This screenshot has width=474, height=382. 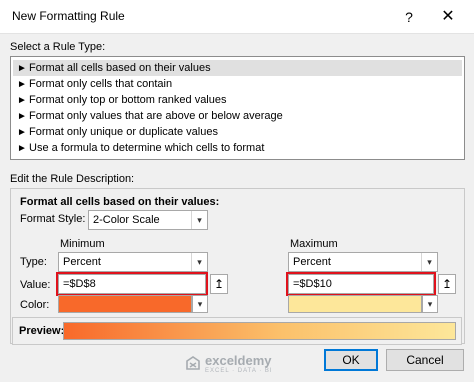 What do you see at coordinates (193, 363) in the screenshot?
I see `exceldemy-logo-icon` at bounding box center [193, 363].